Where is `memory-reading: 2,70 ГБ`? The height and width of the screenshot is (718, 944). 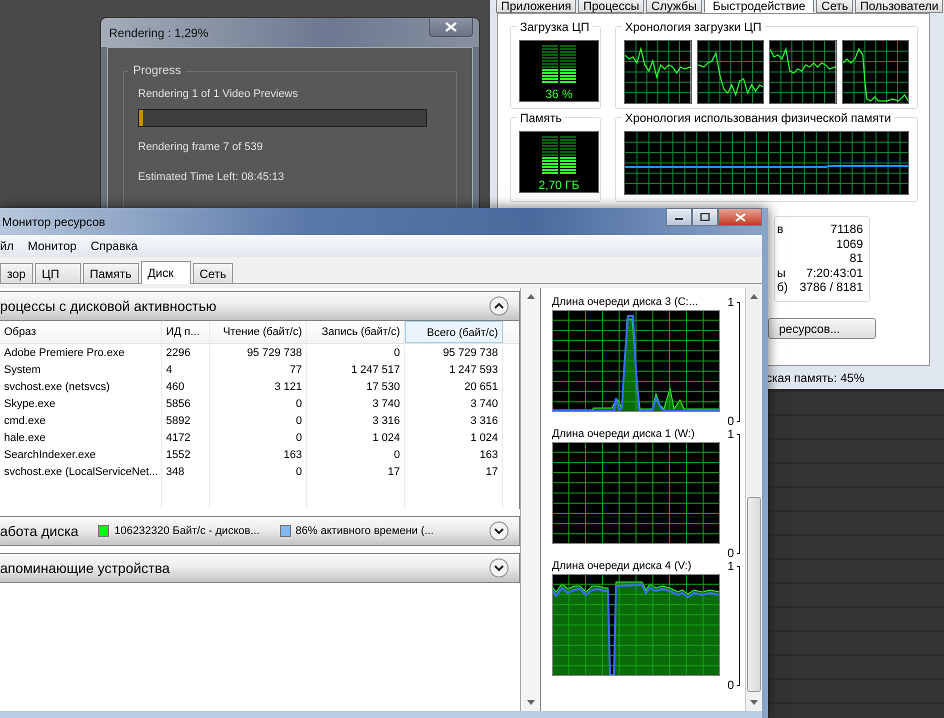
memory-reading: 2,70 ГБ is located at coordinates (559, 185).